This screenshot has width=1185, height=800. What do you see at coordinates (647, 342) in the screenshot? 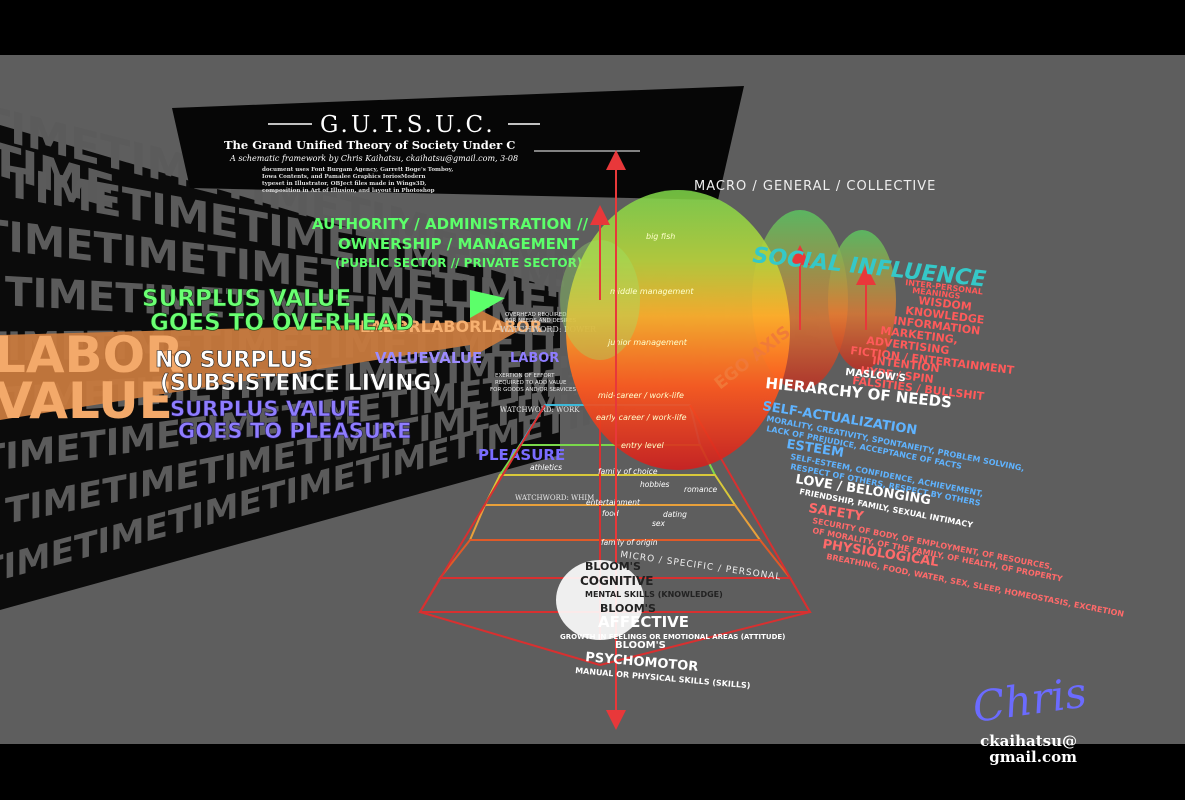
I see `egg-level-junior-management: junior management` at bounding box center [647, 342].